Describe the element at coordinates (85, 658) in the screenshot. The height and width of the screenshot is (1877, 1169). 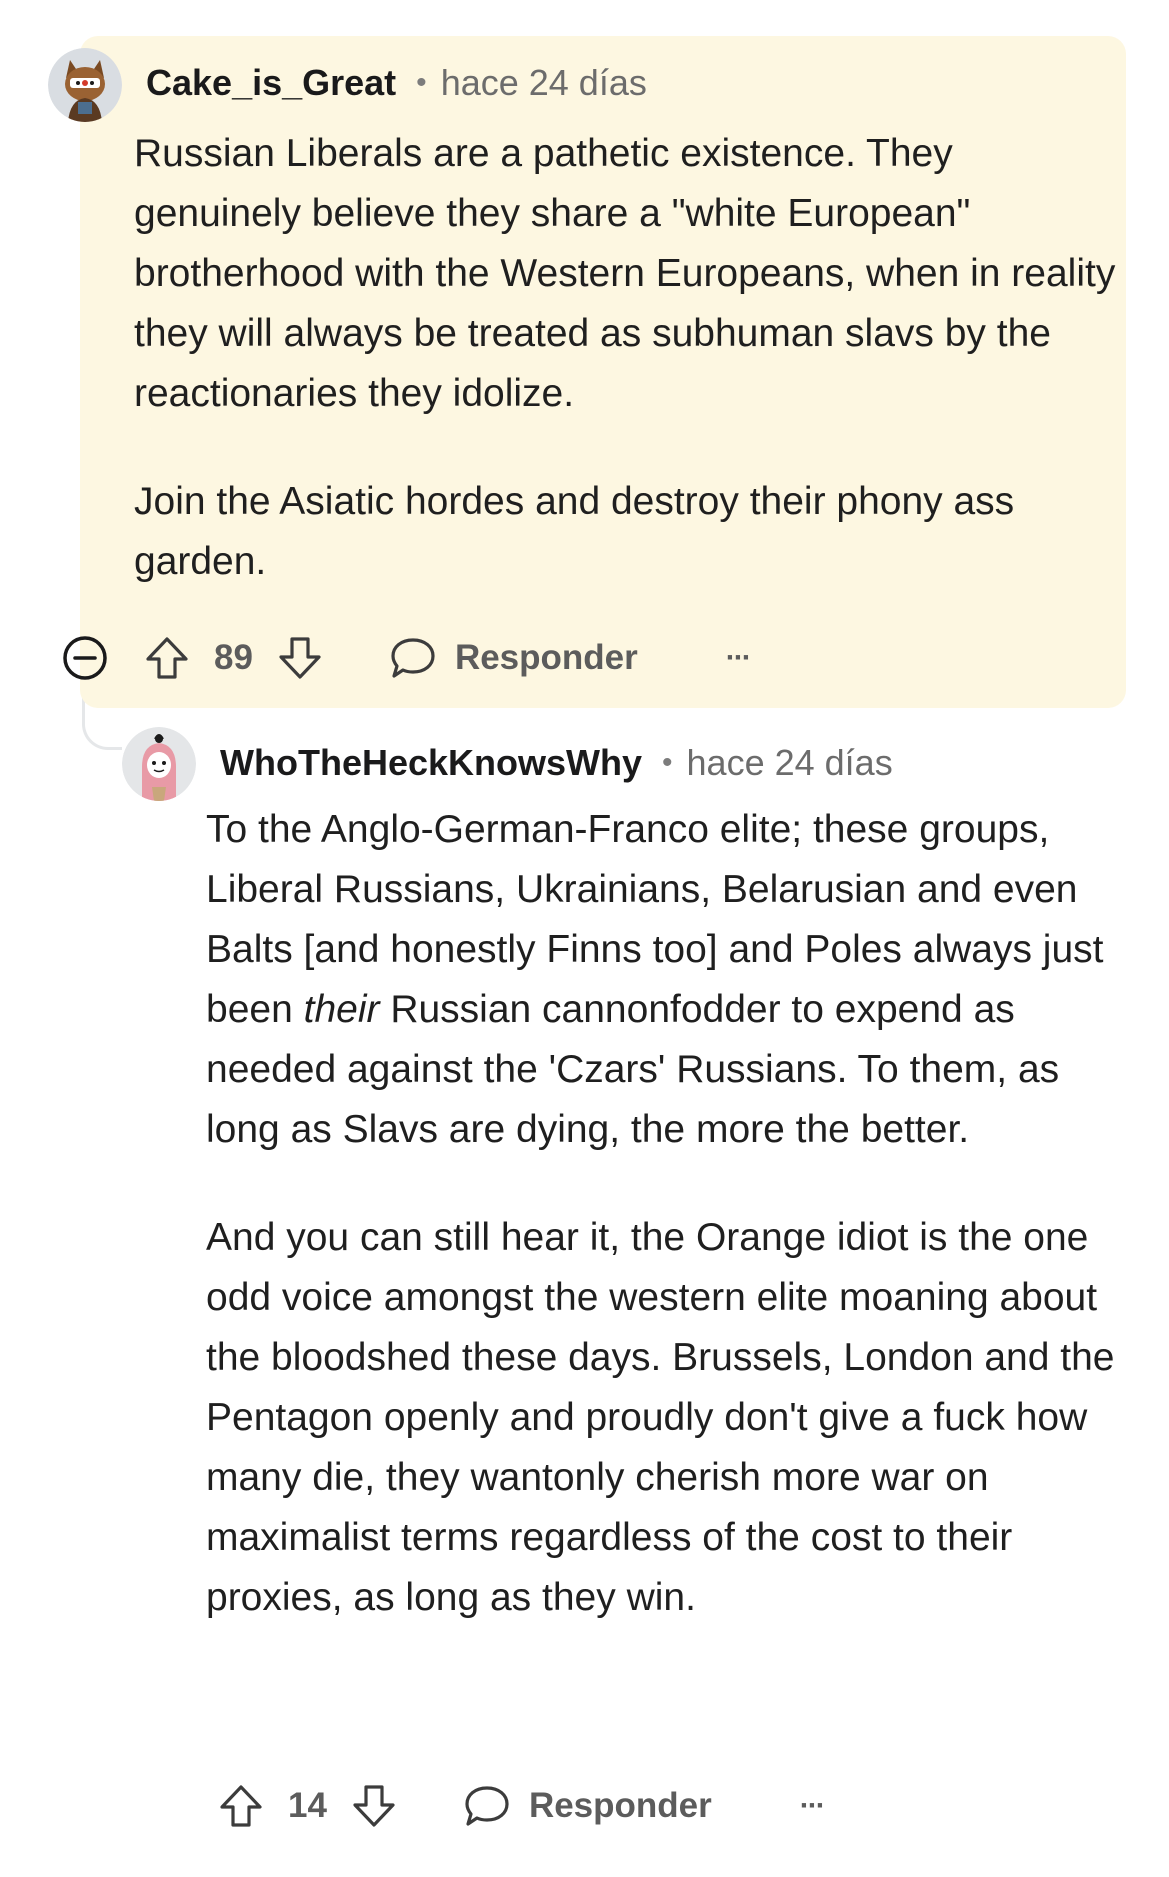
I see `collapse-icon` at that location.